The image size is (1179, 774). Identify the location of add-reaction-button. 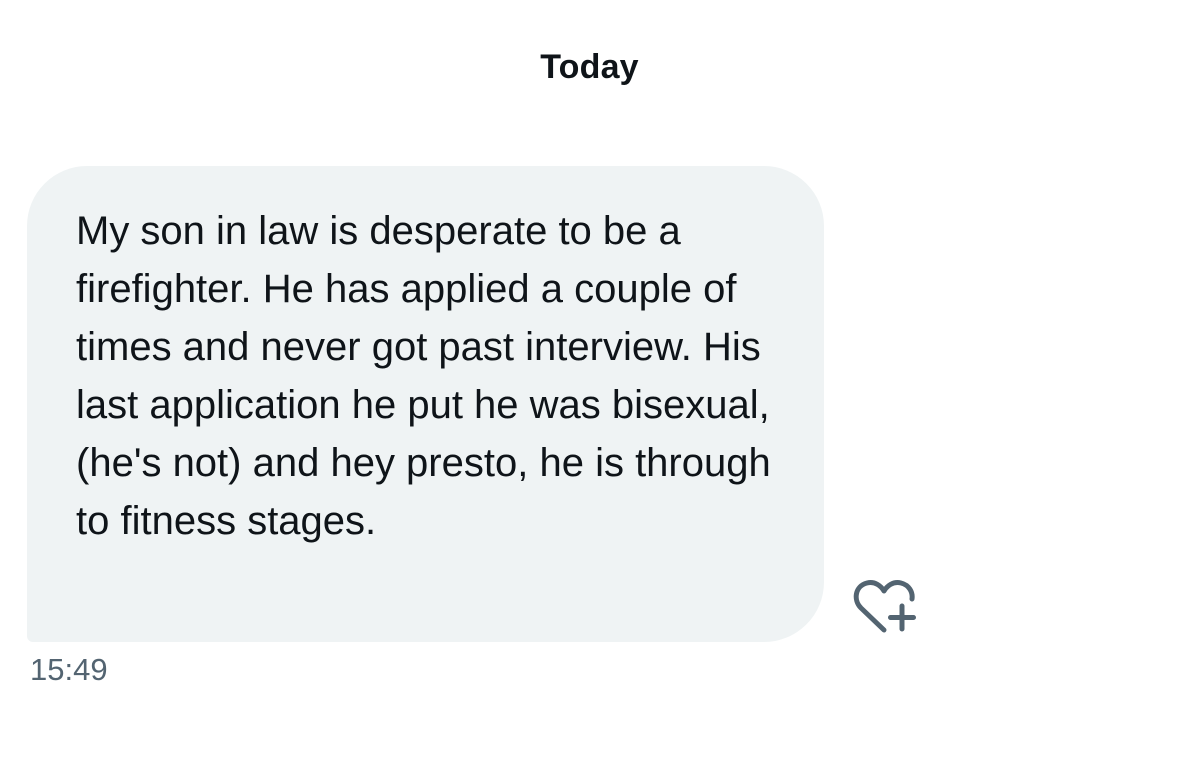
(885, 607).